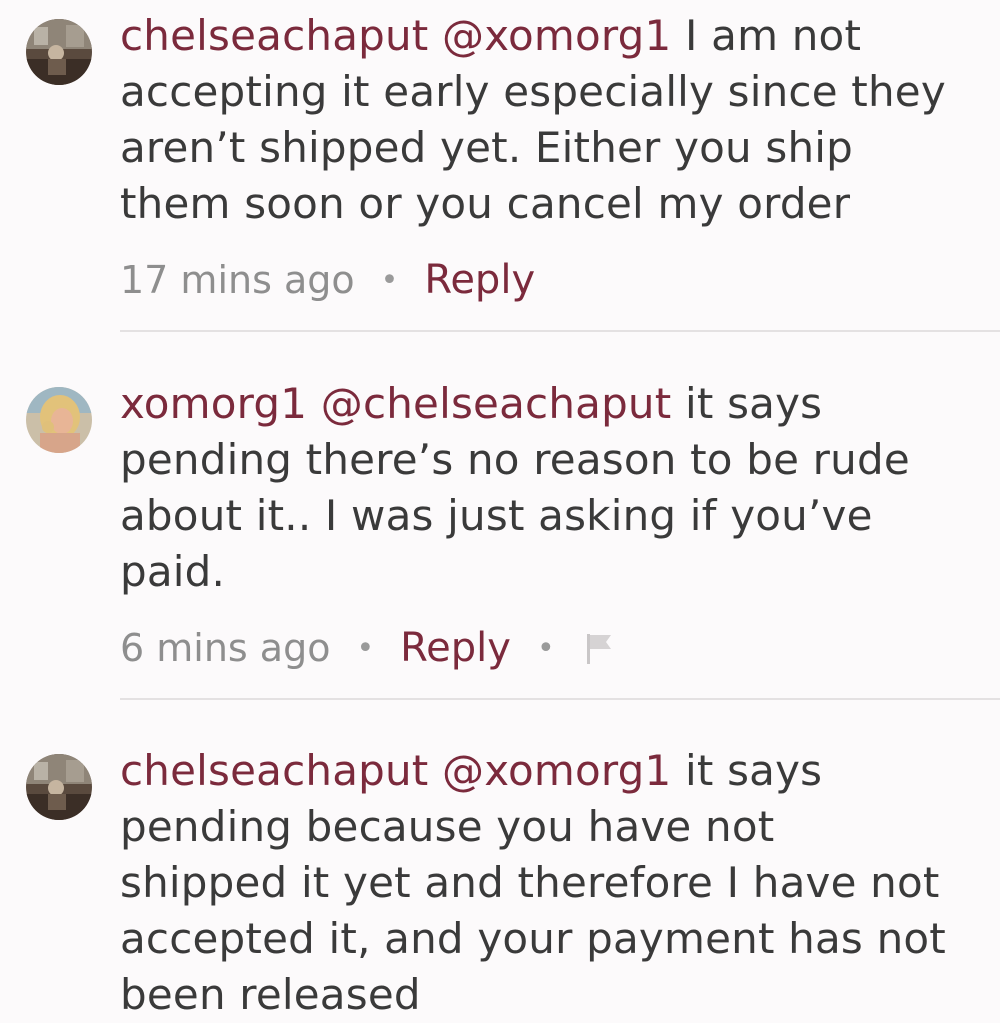  What do you see at coordinates (237, 280) in the screenshot?
I see `comment-timestamp: 17 mins ago` at bounding box center [237, 280].